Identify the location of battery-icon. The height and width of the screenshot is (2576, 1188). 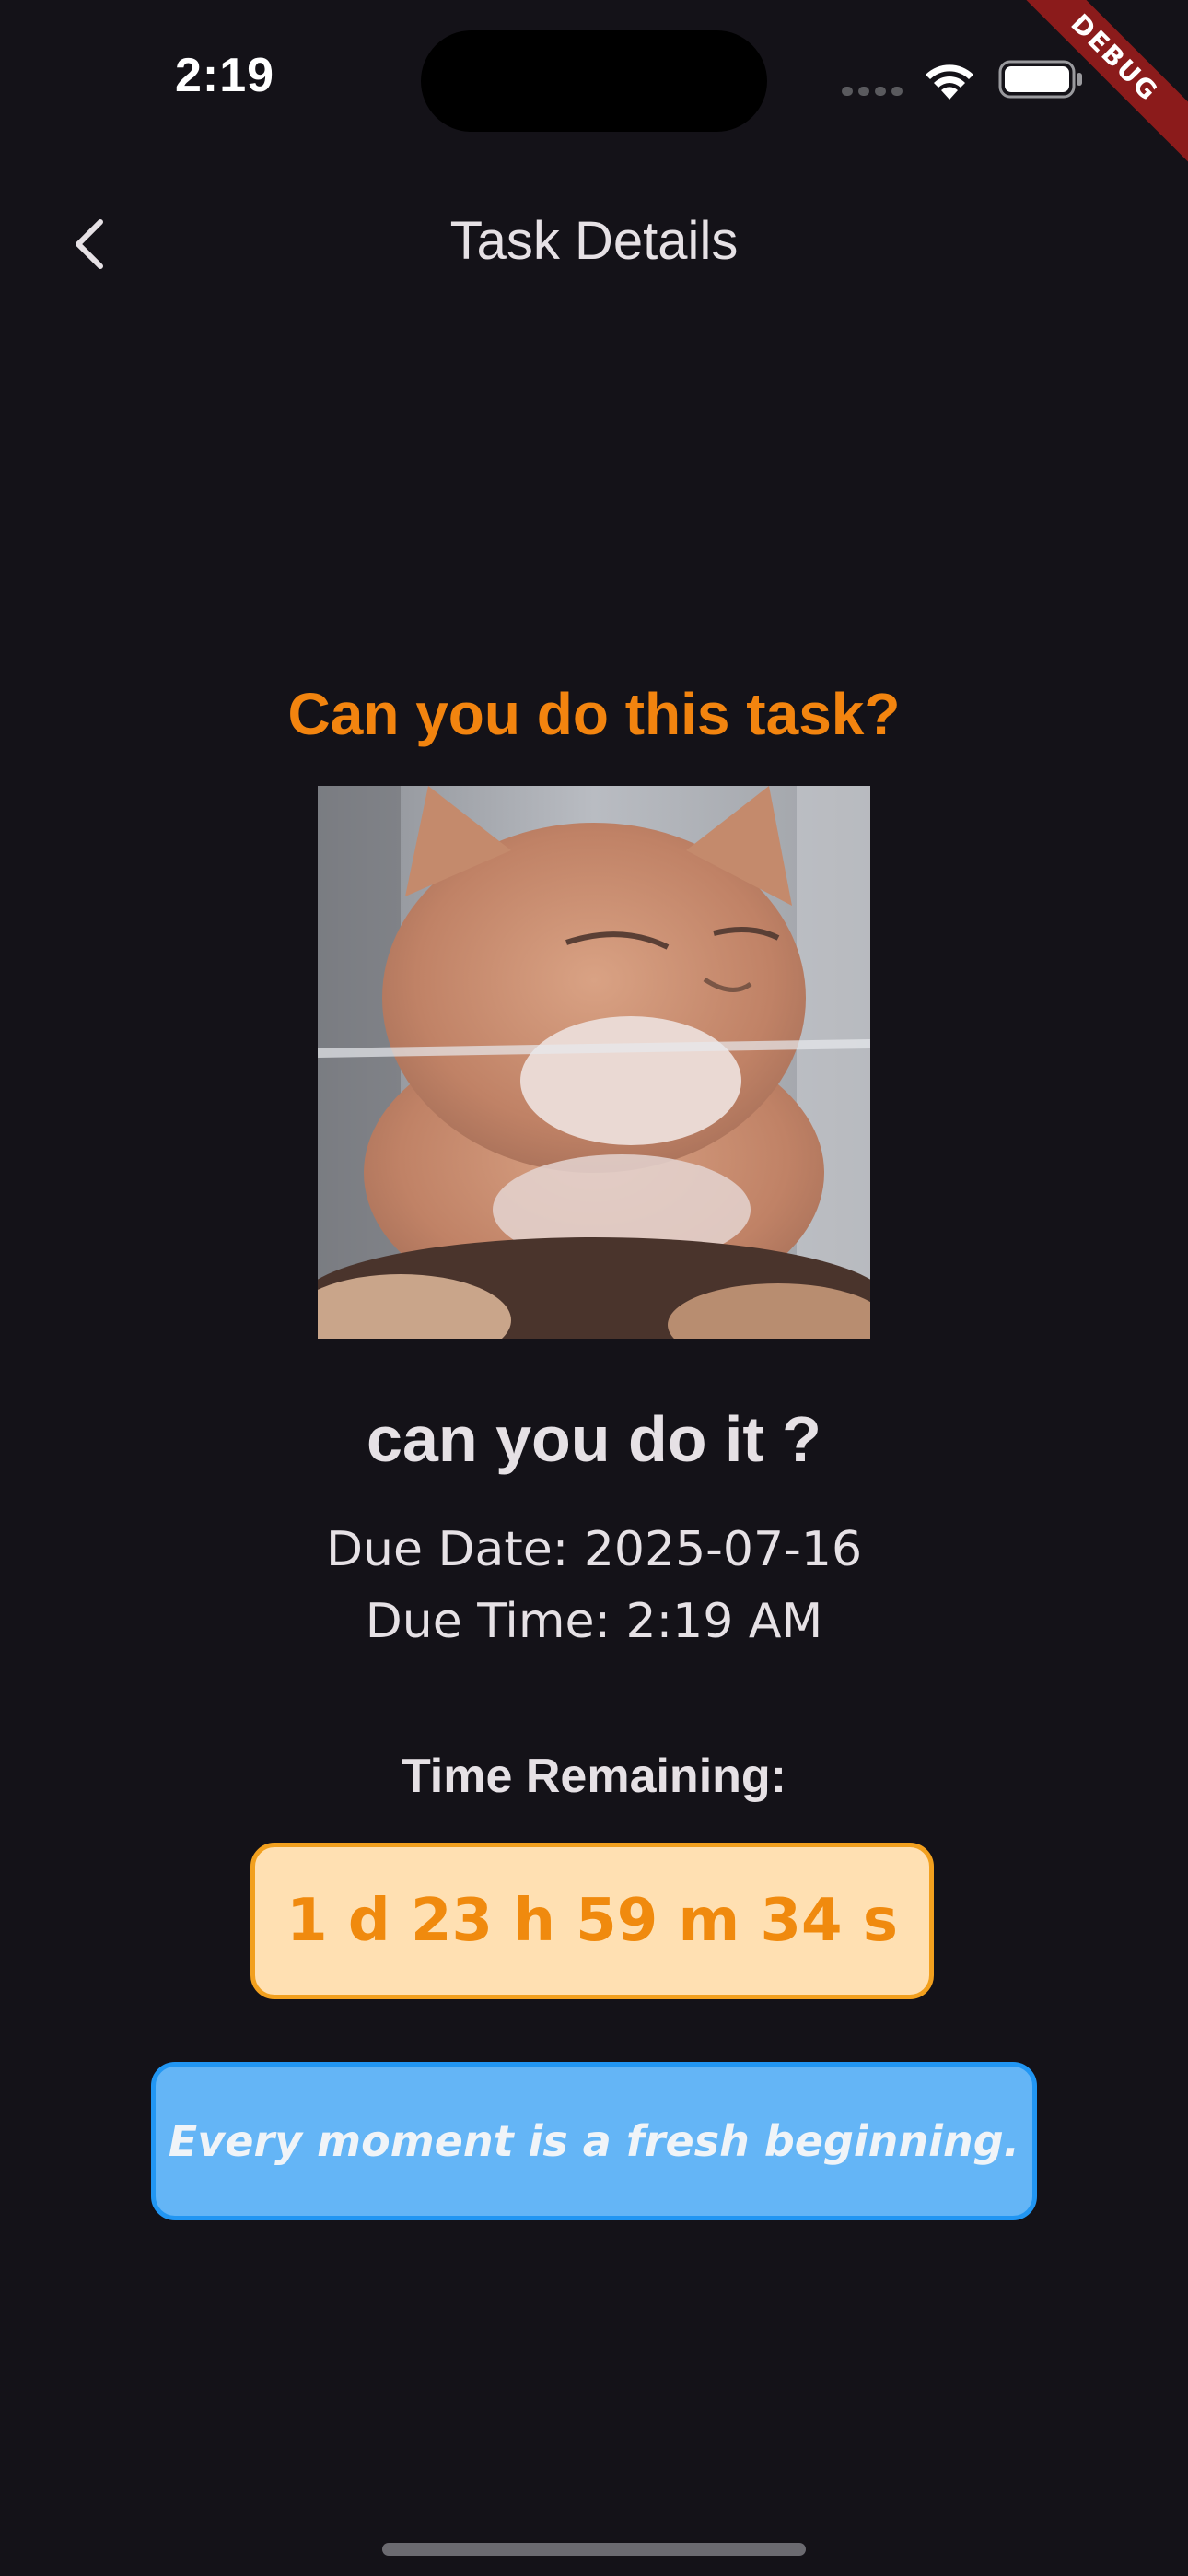
(1040, 79).